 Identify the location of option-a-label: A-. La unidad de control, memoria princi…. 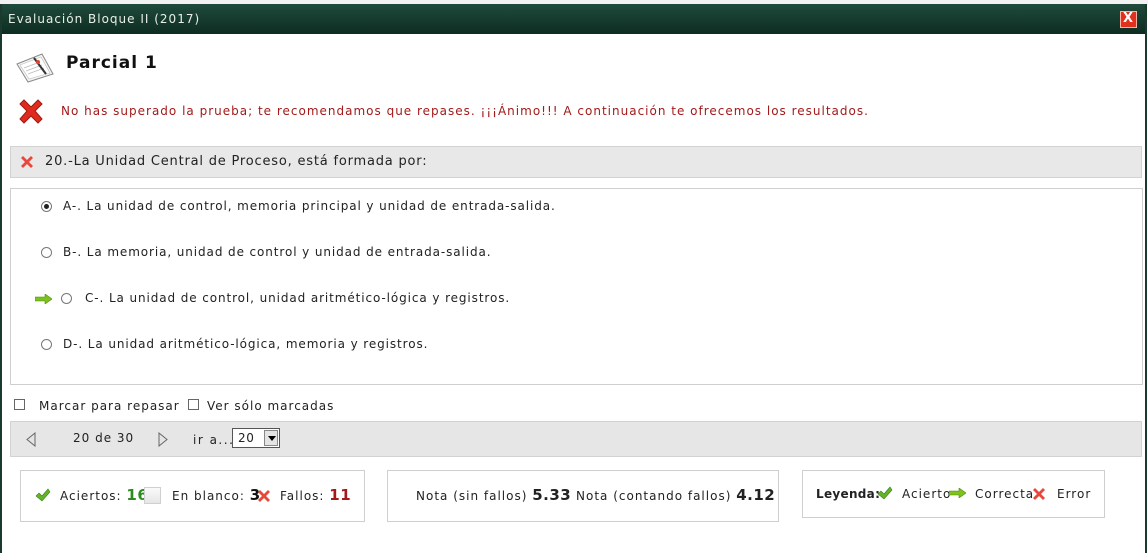
(309, 206).